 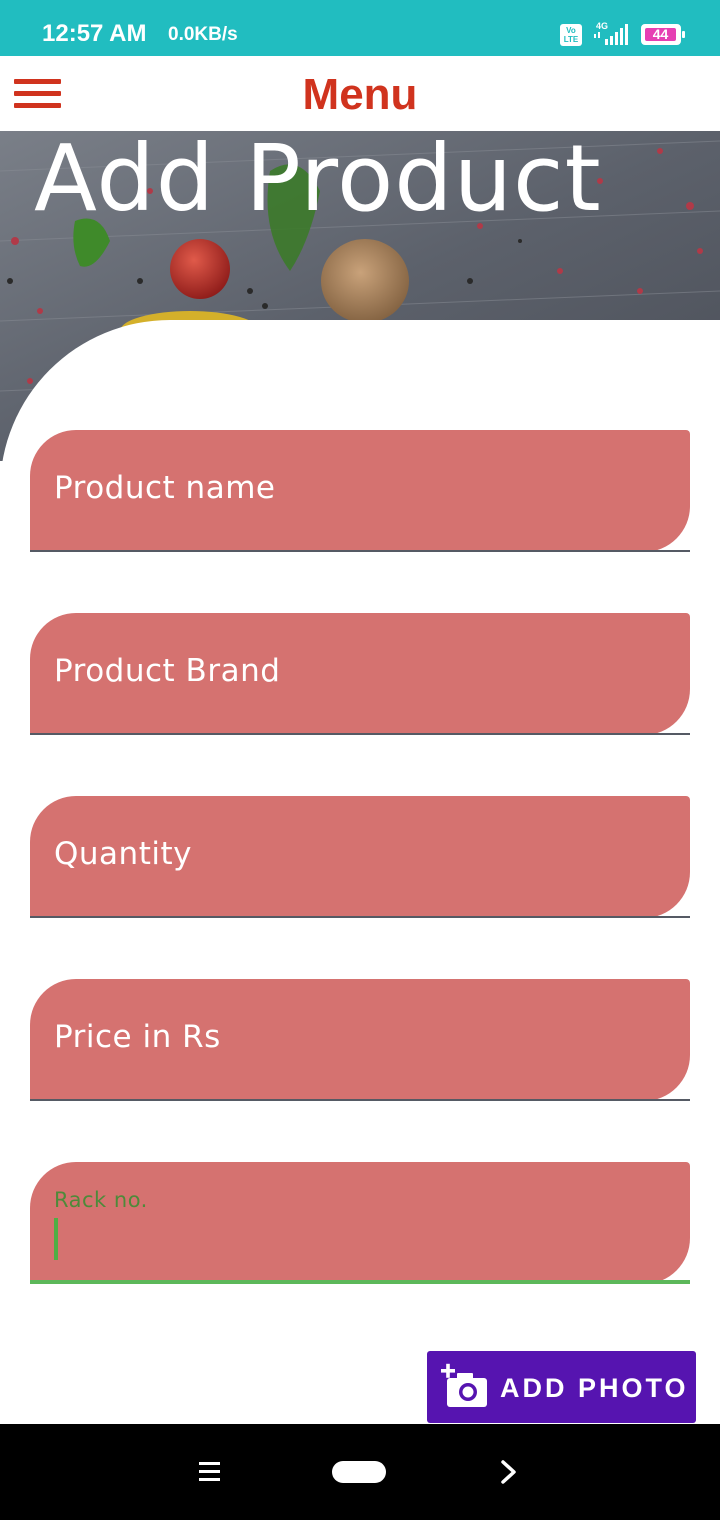 What do you see at coordinates (101, 1200) in the screenshot?
I see `rack-no-label: Rack no.` at bounding box center [101, 1200].